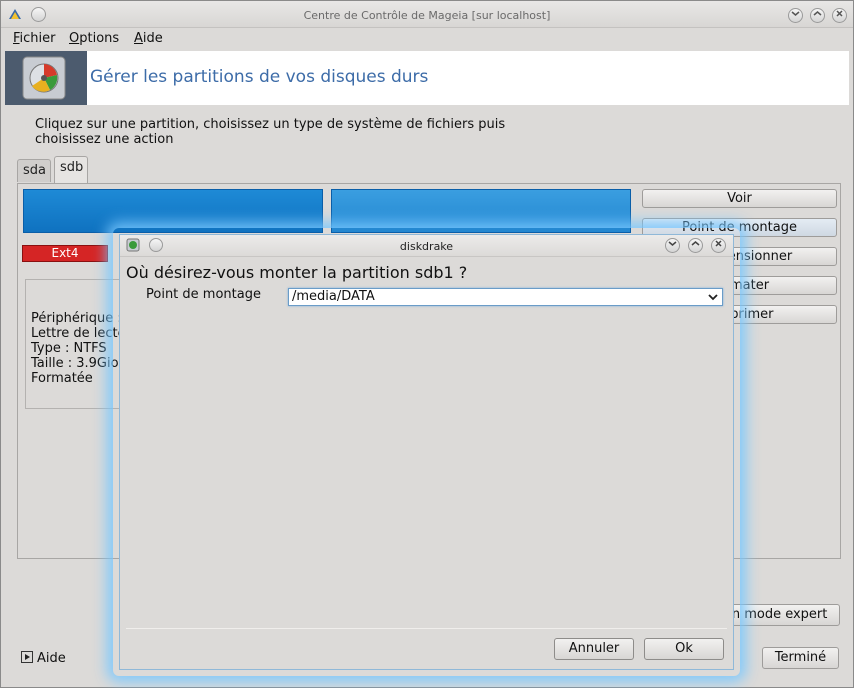 This screenshot has width=854, height=688. Describe the element at coordinates (173, 211) in the screenshot. I see `partition-bar-sdb1` at that location.